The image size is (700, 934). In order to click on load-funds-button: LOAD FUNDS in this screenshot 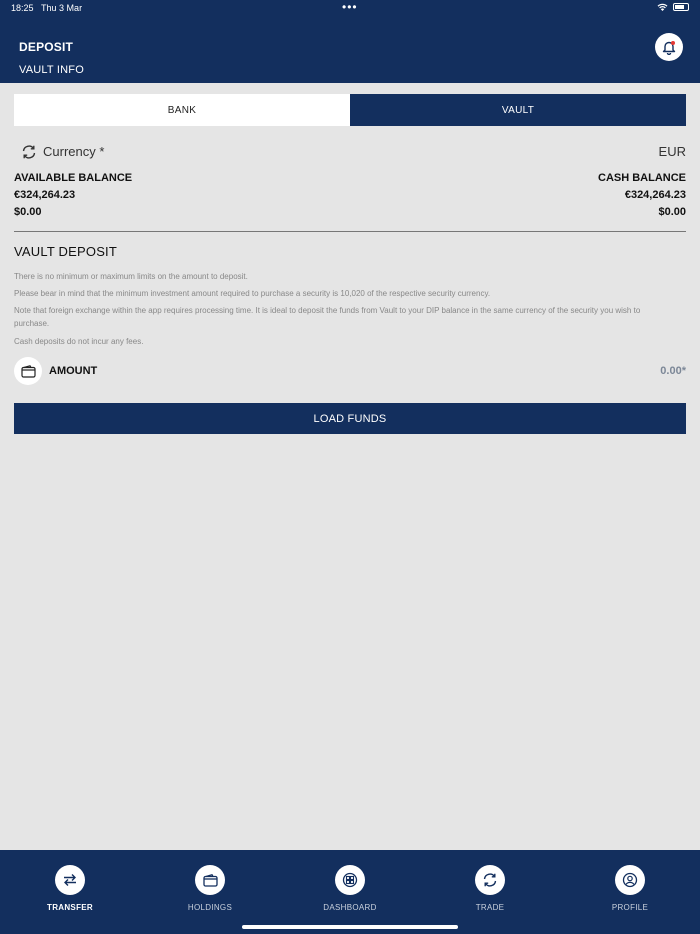, I will do `click(350, 418)`.